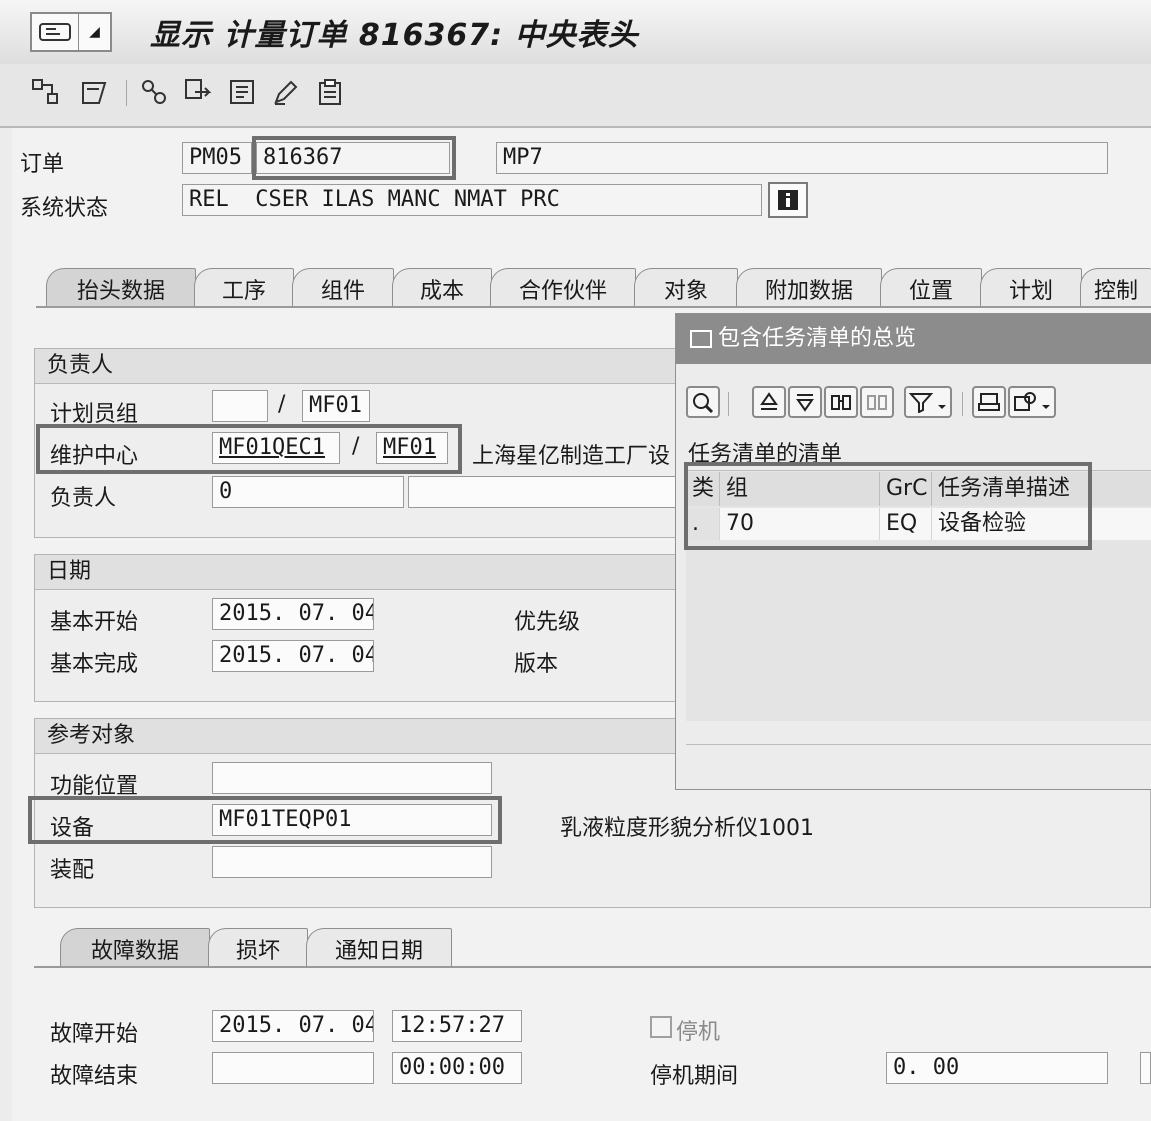  What do you see at coordinates (94, 32) in the screenshot?
I see `chevron-down-icon: ◢` at bounding box center [94, 32].